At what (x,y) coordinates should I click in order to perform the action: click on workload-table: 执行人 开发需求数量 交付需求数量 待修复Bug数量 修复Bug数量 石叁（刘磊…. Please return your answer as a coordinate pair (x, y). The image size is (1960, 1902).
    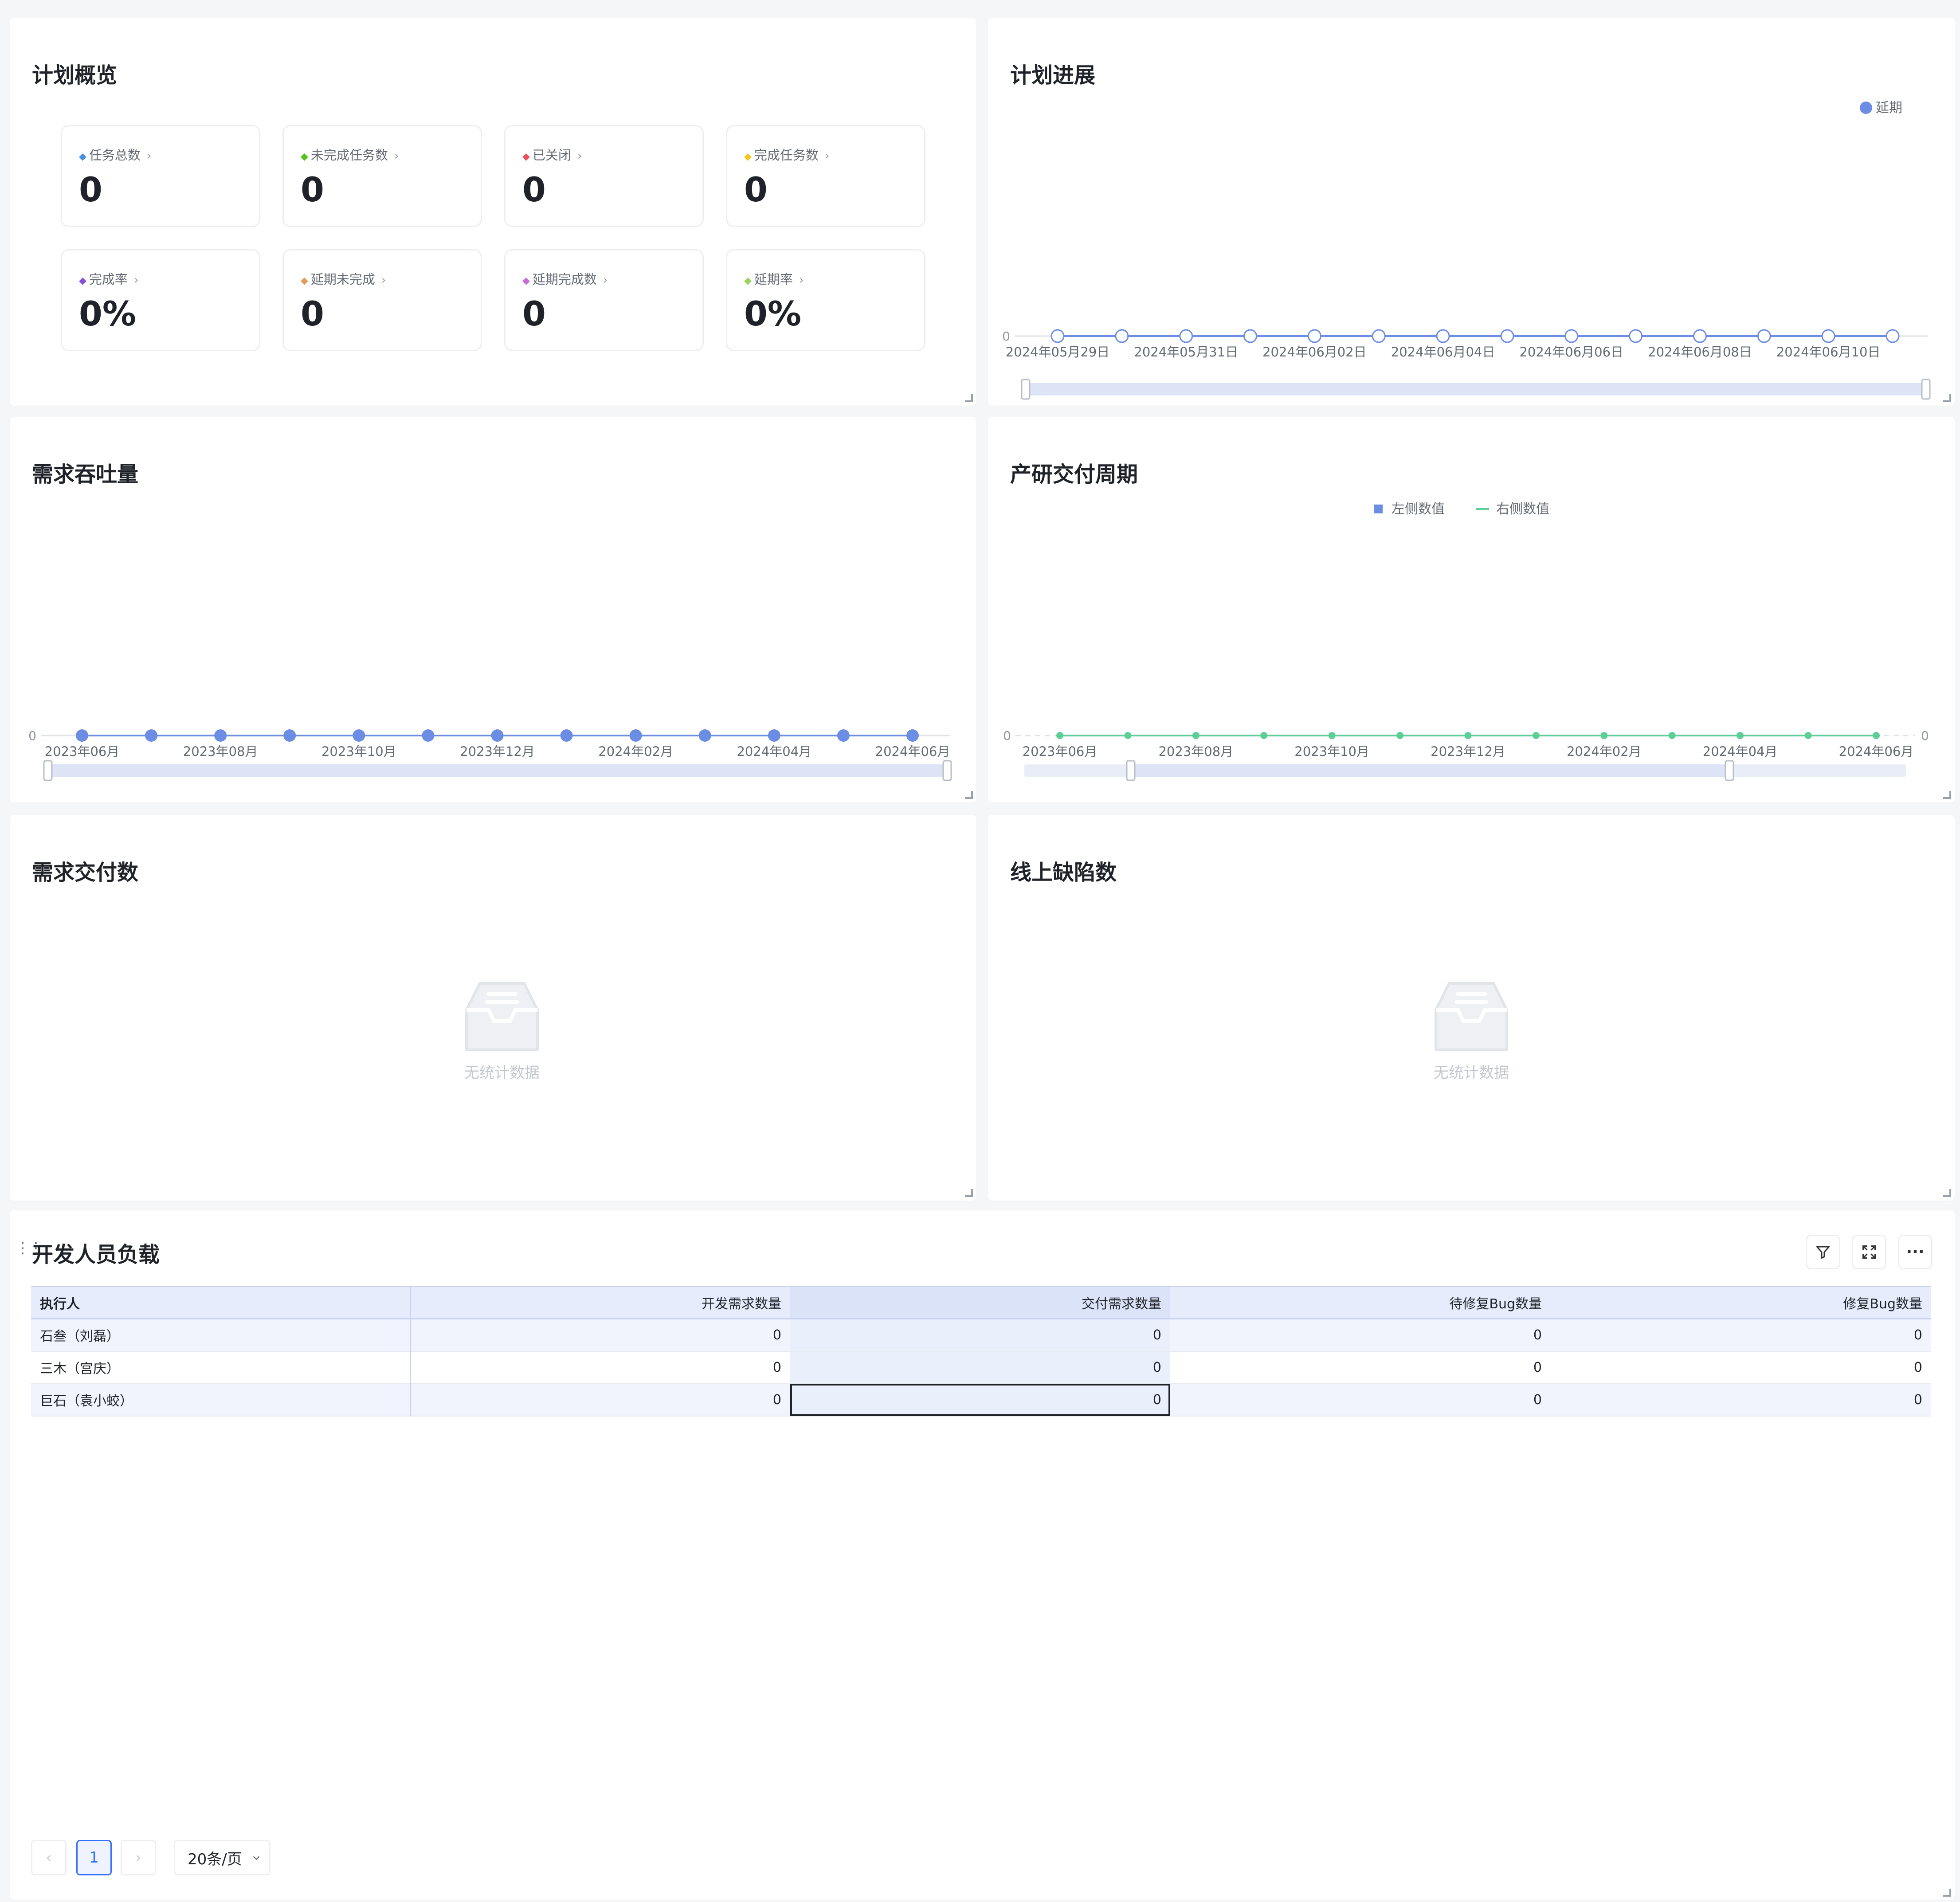
    Looking at the image, I should click on (981, 1351).